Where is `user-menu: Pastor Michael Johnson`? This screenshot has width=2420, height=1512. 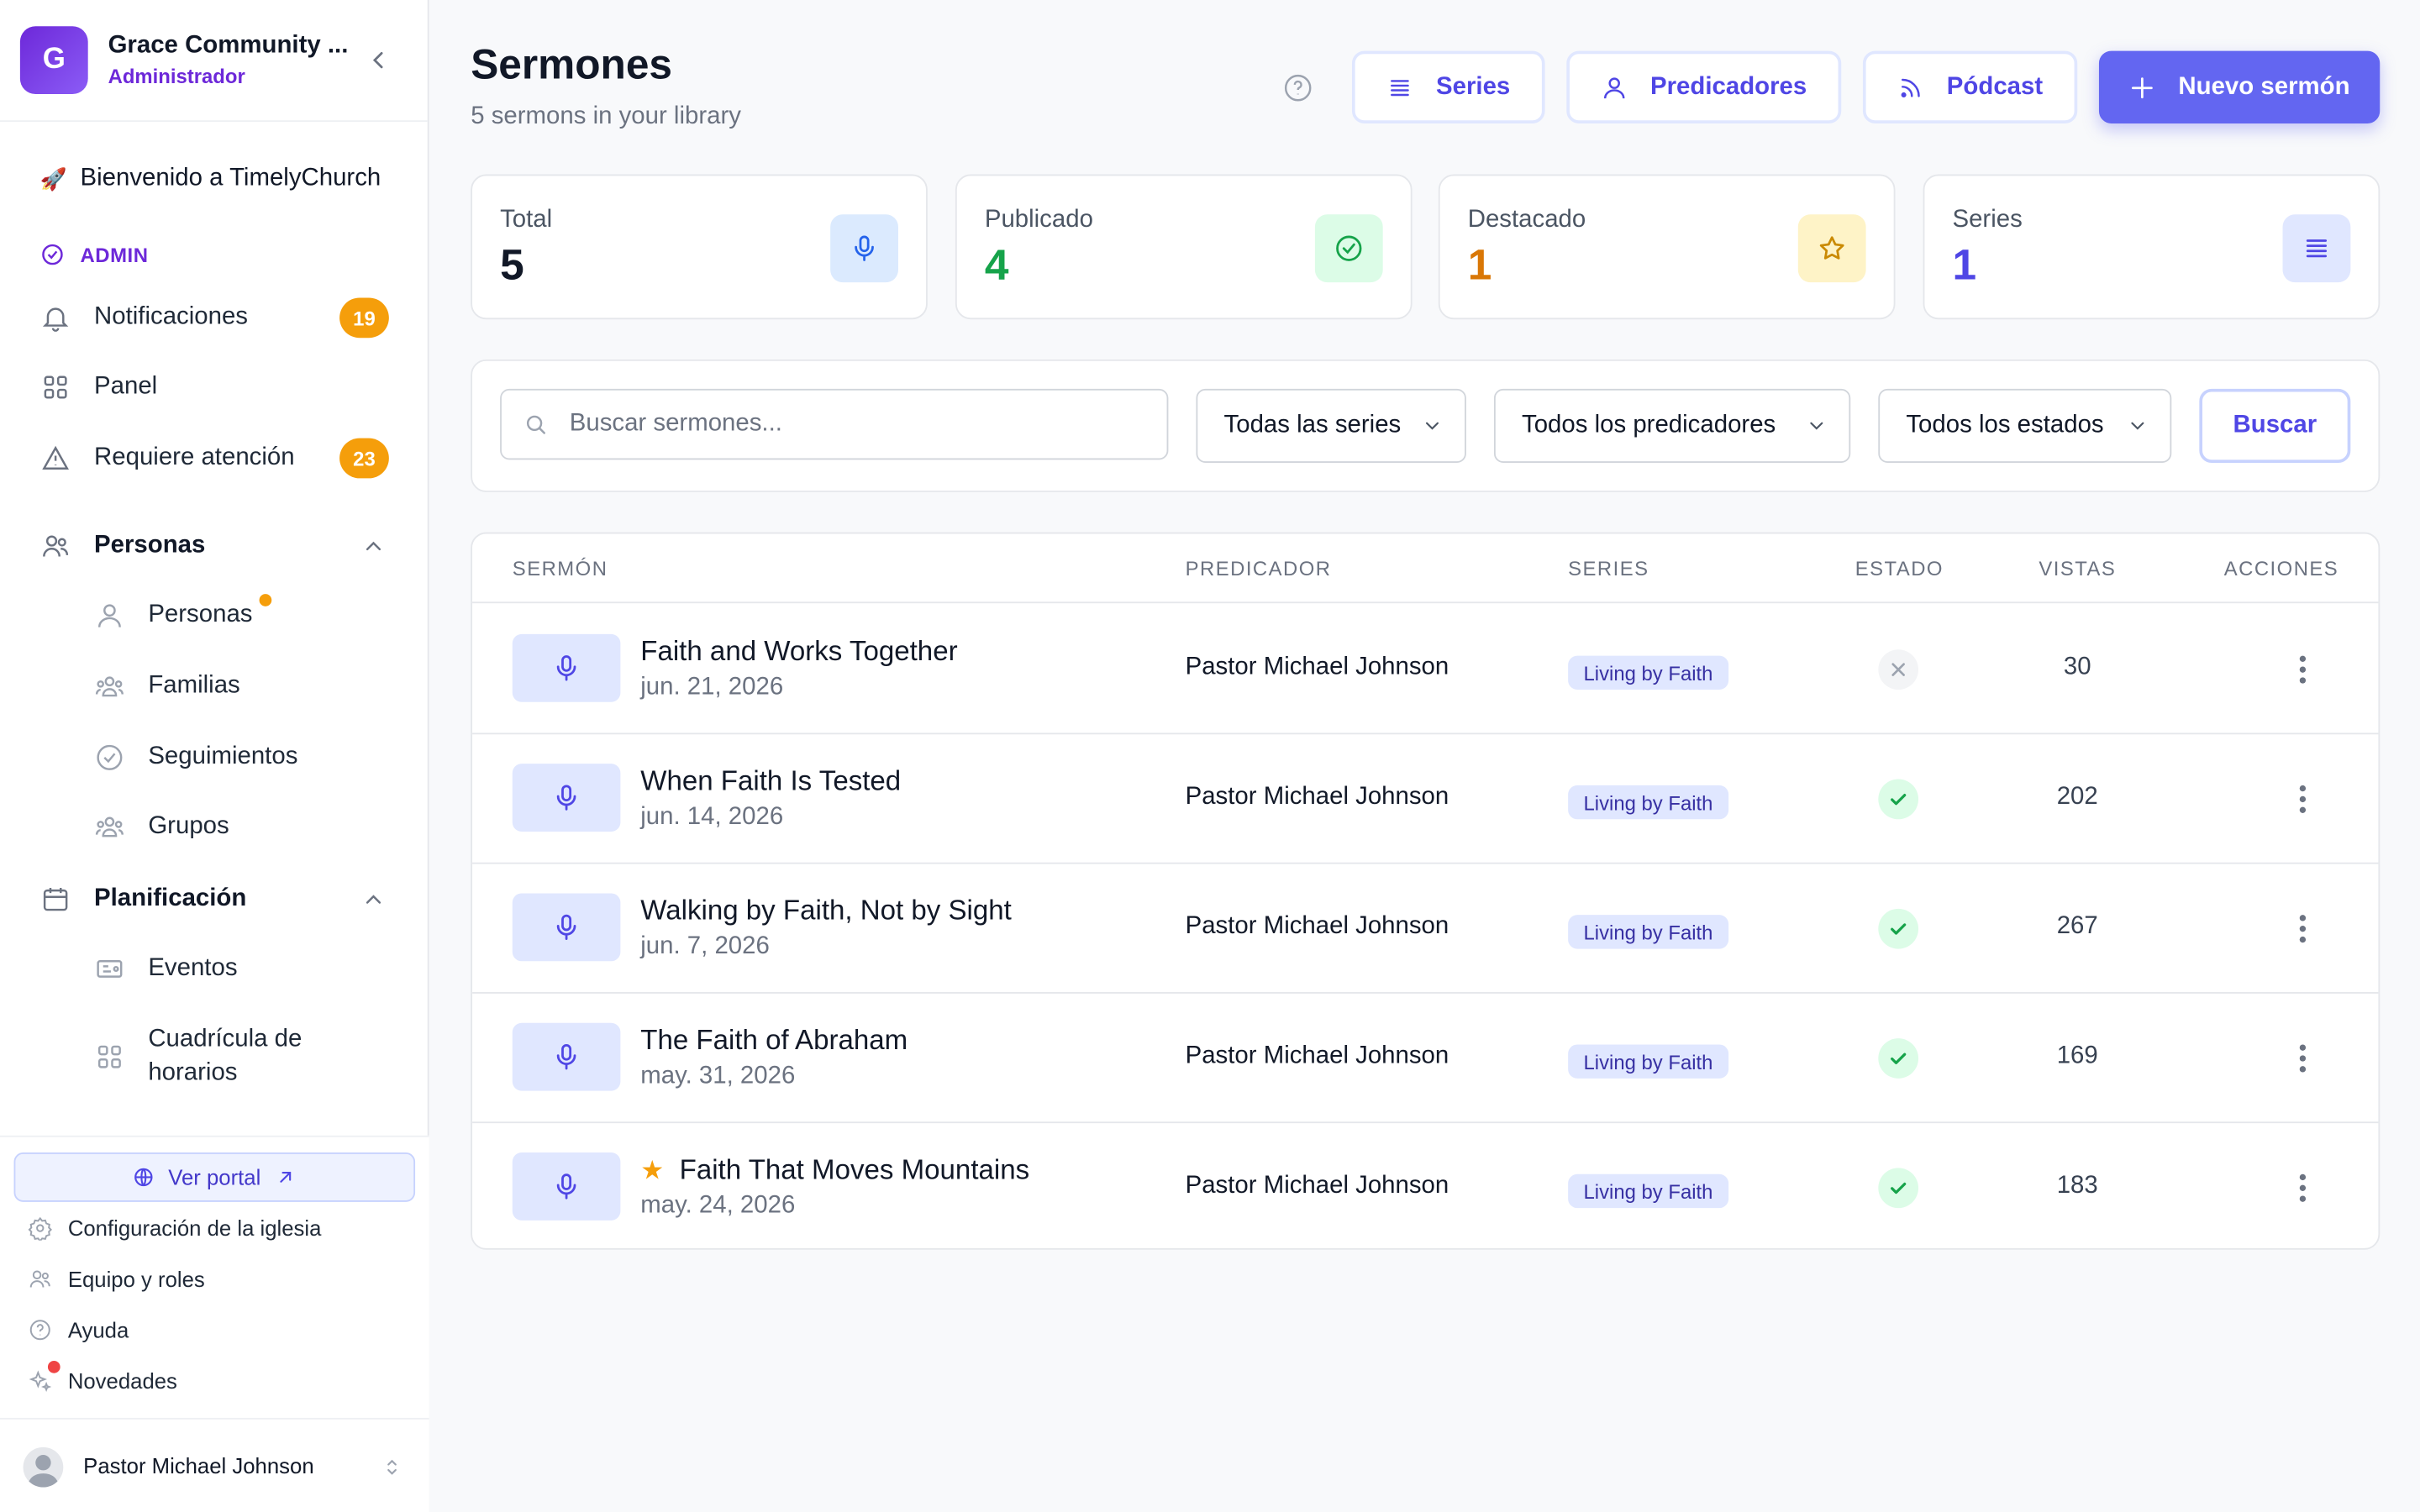 user-menu: Pastor Michael Johnson is located at coordinates (214, 1464).